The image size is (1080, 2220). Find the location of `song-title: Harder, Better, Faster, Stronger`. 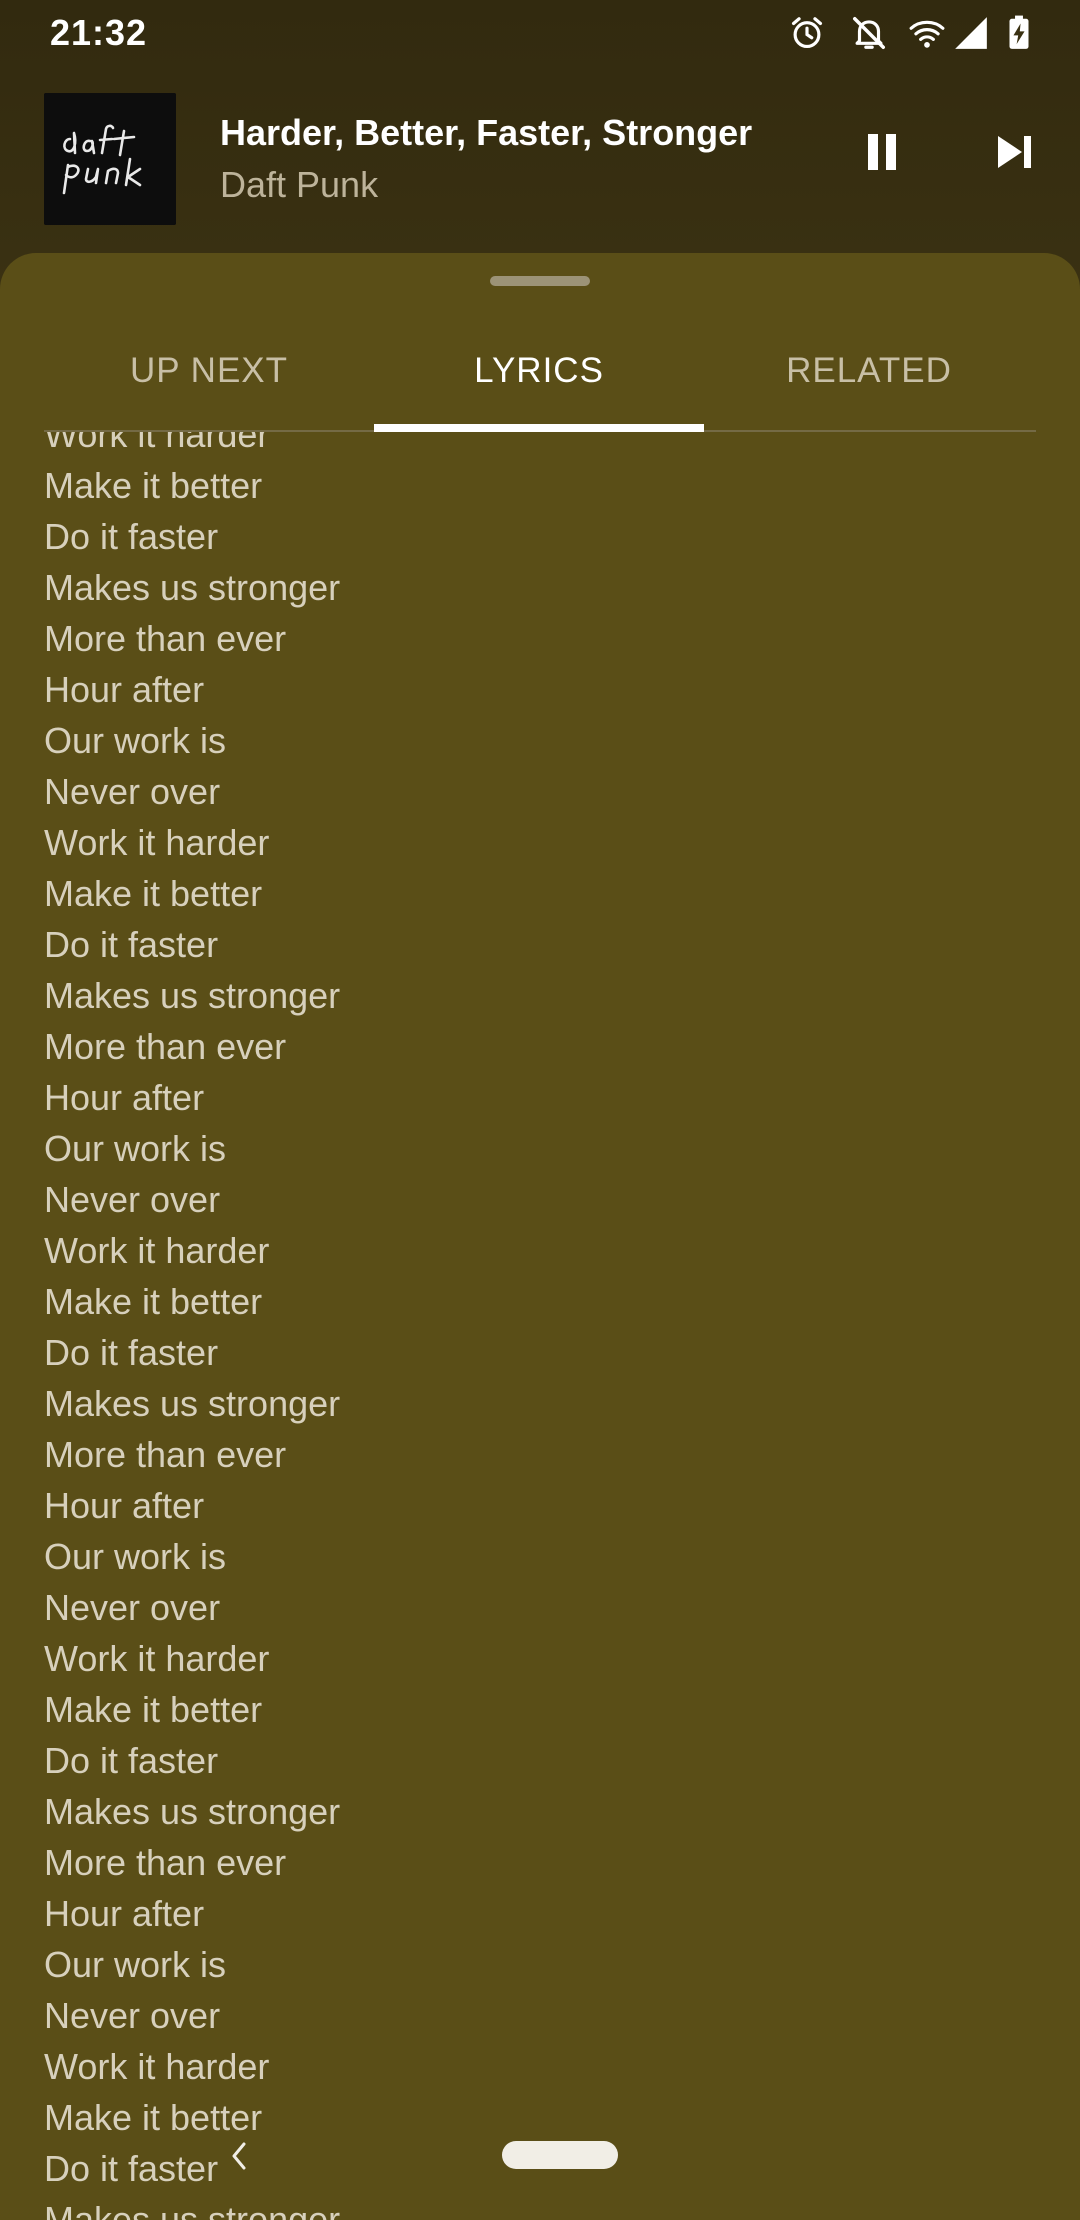

song-title: Harder, Better, Faster, Stronger is located at coordinates (486, 133).